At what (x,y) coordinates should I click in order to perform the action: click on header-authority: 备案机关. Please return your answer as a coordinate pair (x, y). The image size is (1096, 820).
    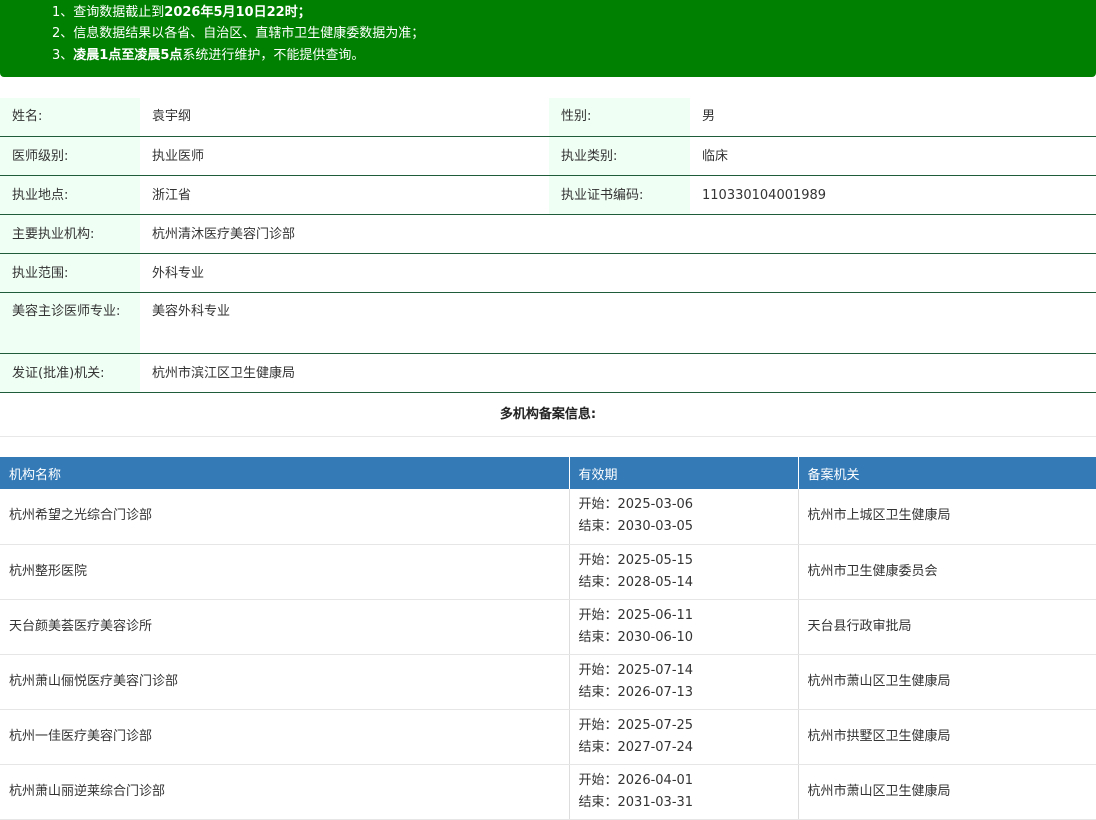
    Looking at the image, I should click on (947, 473).